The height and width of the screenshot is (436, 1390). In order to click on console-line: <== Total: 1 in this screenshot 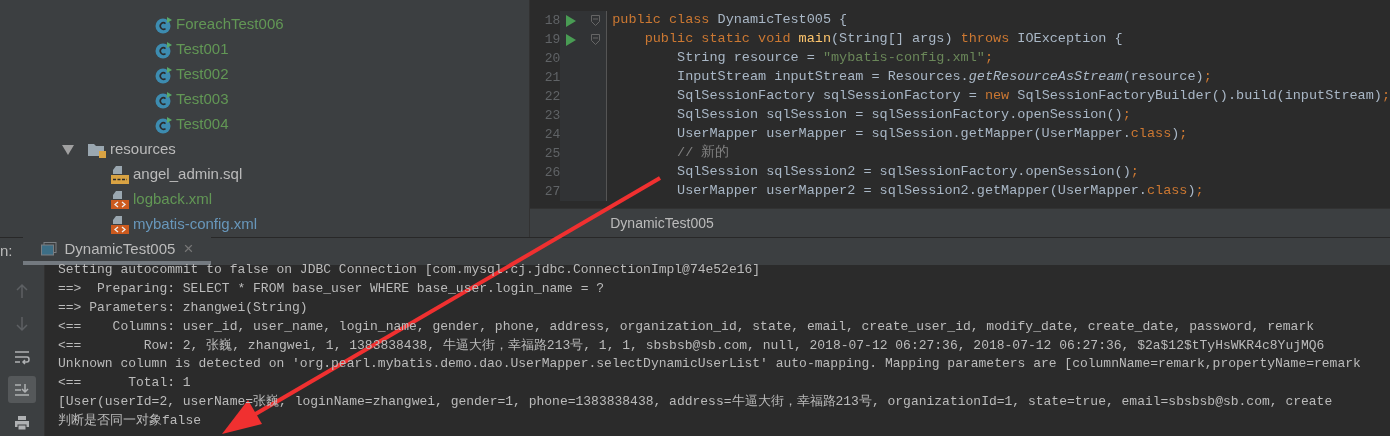, I will do `click(124, 383)`.